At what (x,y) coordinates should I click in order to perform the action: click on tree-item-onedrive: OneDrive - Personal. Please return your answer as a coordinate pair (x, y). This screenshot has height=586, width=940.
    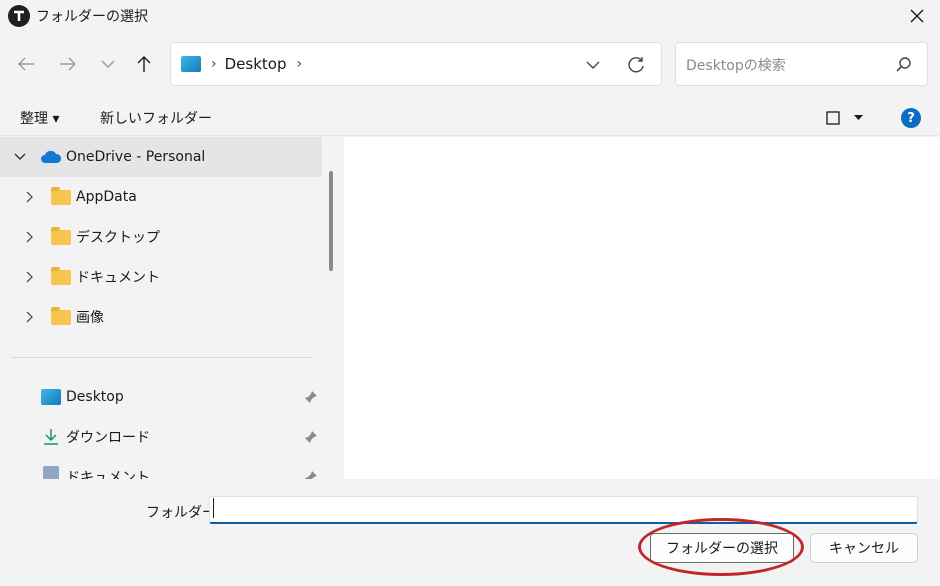
    Looking at the image, I should click on (161, 157).